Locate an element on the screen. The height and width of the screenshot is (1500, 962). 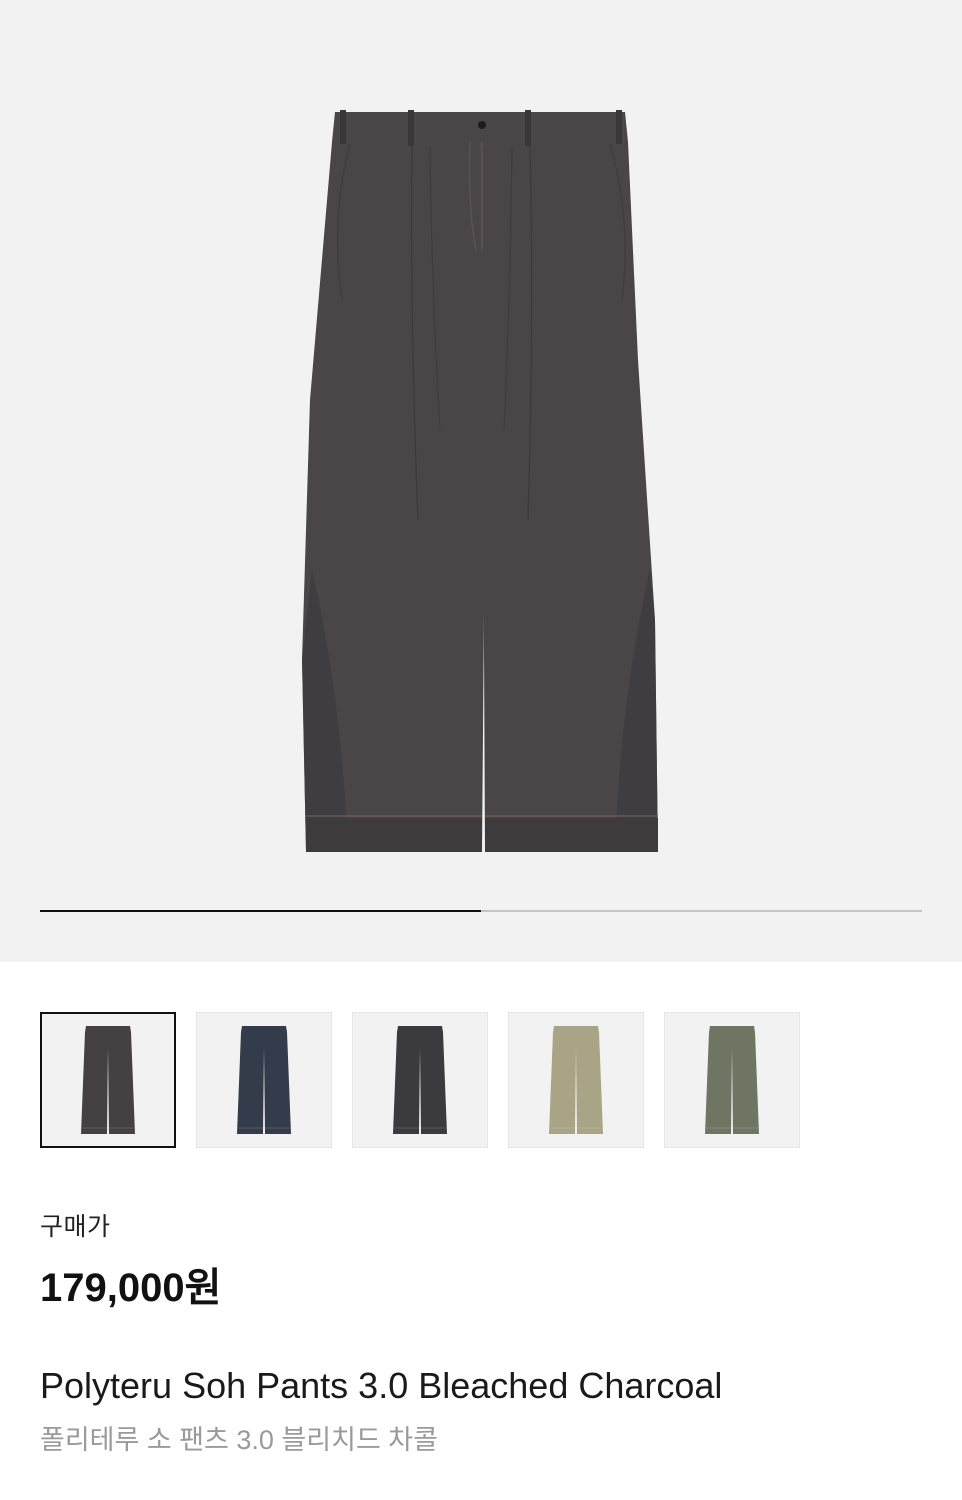
product-title-english: Polyteru Soh Pants 3.0 Bleached Charcoal is located at coordinates (381, 1385).